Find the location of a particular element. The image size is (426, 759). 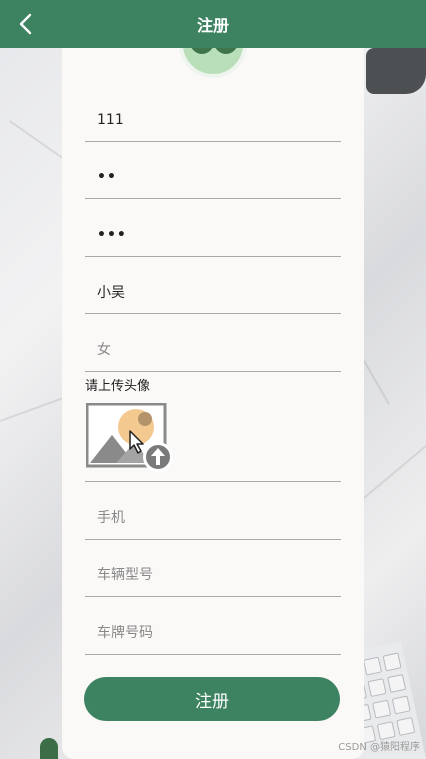

password-field: •• is located at coordinates (213, 177).